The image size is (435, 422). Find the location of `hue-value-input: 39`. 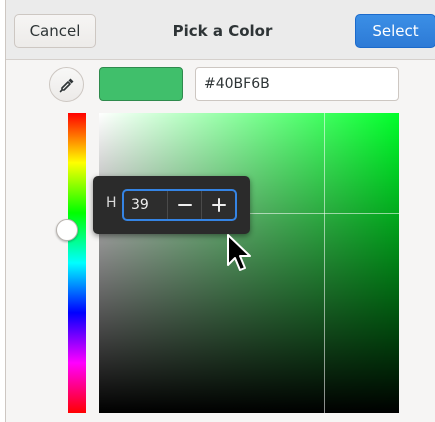

hue-value-input: 39 is located at coordinates (146, 205).